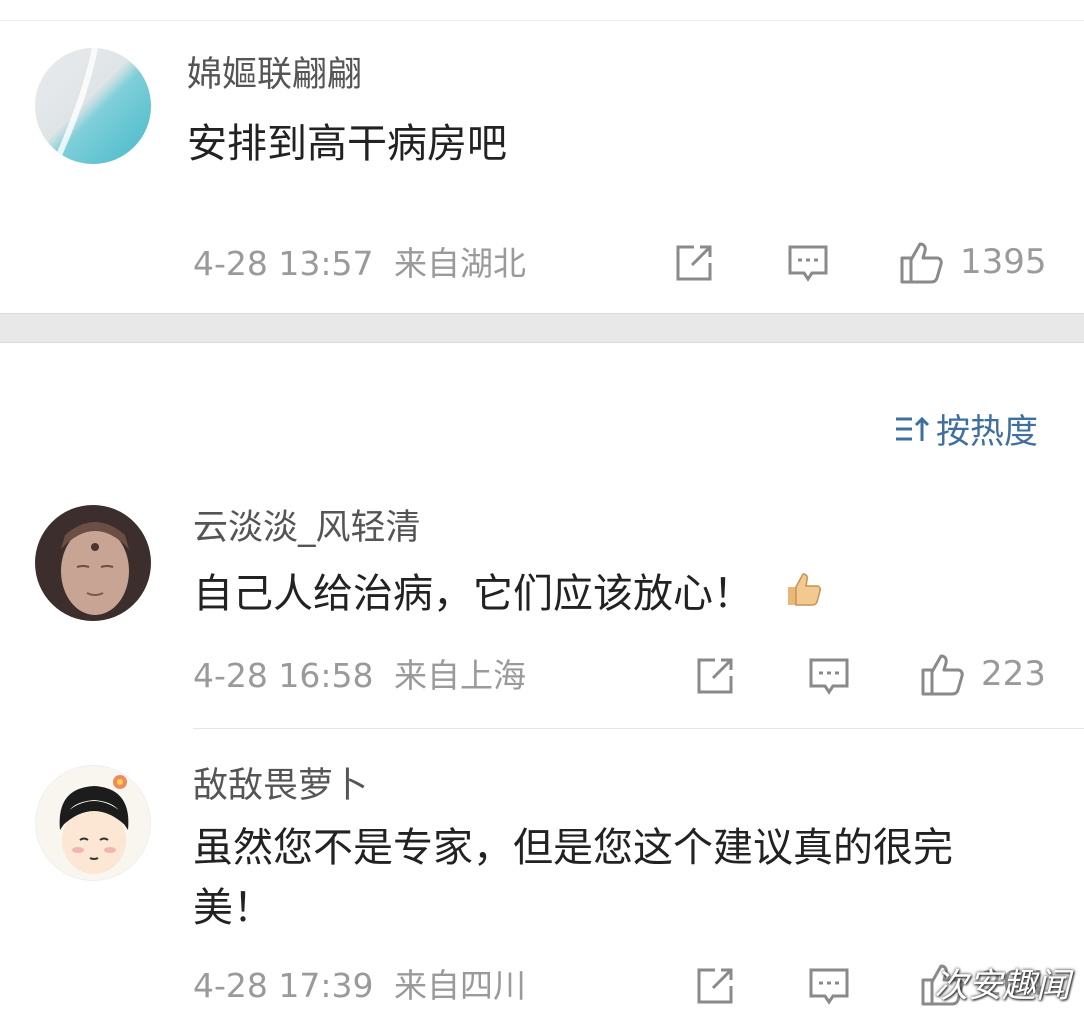 The width and height of the screenshot is (1084, 1016). I want to click on sort-by-hot-button: 按热度, so click(966, 428).